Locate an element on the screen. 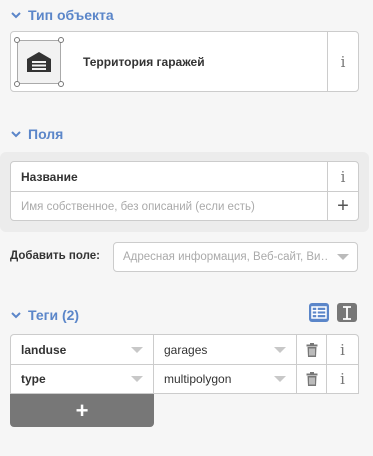 The width and height of the screenshot is (373, 456). add-field-combo is located at coordinates (235, 257).